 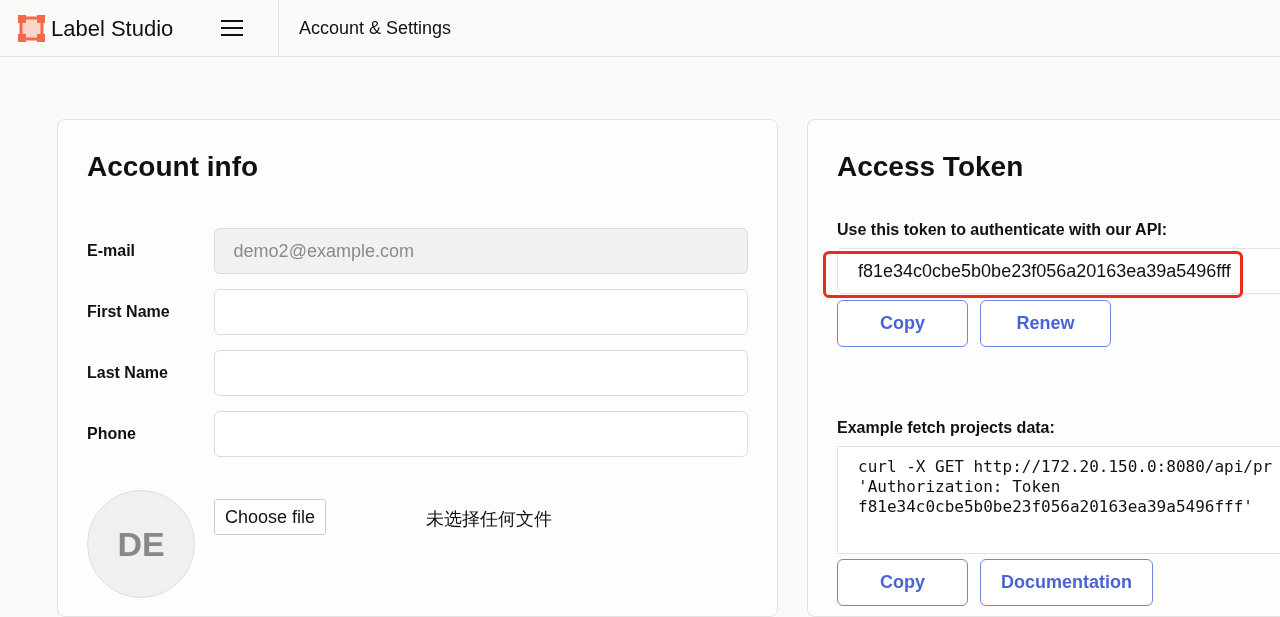 What do you see at coordinates (1058, 271) in the screenshot?
I see `token-field: f81e34c0cbe5b0be23f056a20163ea39a5496fff` at bounding box center [1058, 271].